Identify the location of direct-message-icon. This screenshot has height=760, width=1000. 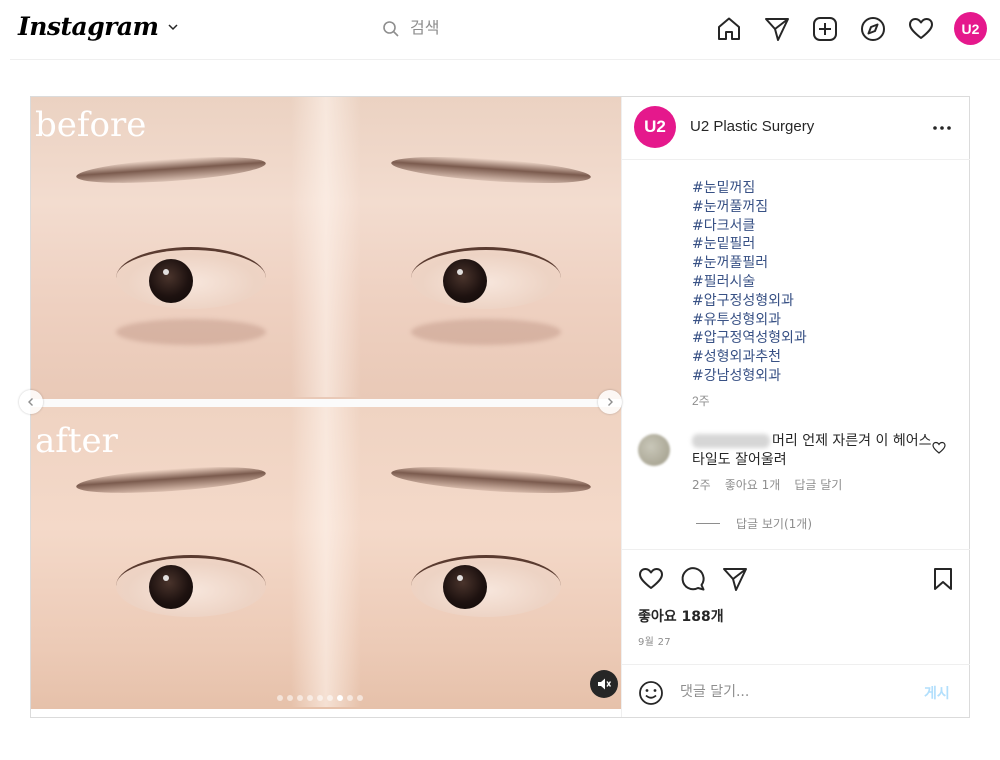
(776, 29).